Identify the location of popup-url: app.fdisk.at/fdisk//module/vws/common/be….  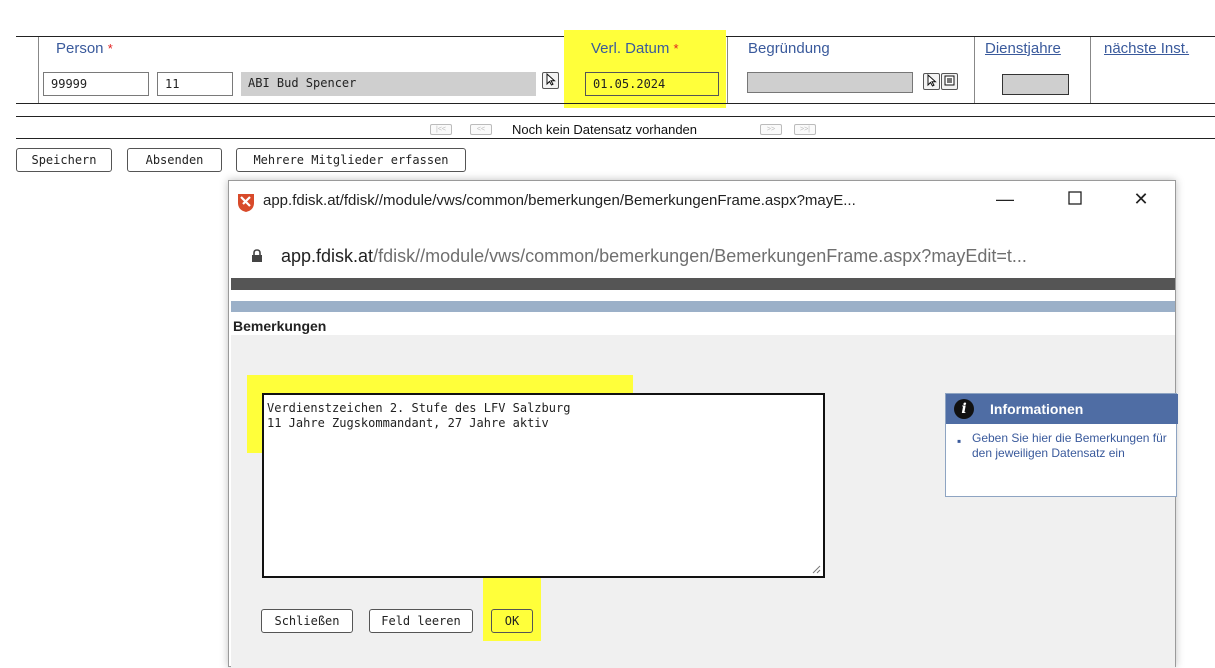
(654, 256).